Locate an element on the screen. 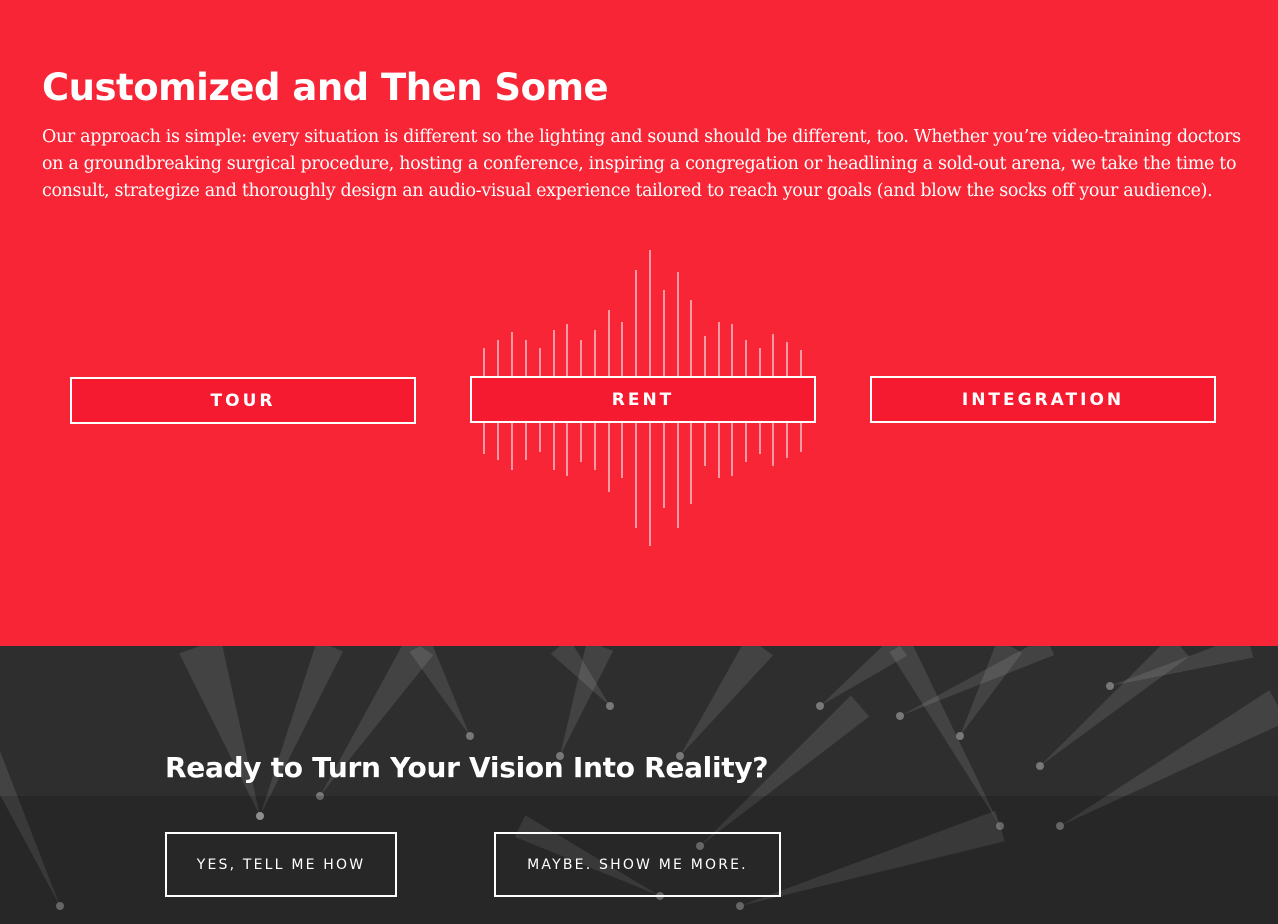 The width and height of the screenshot is (1278, 924). yes-tell-me-how-button: YES, TELL ME HOW is located at coordinates (281, 864).